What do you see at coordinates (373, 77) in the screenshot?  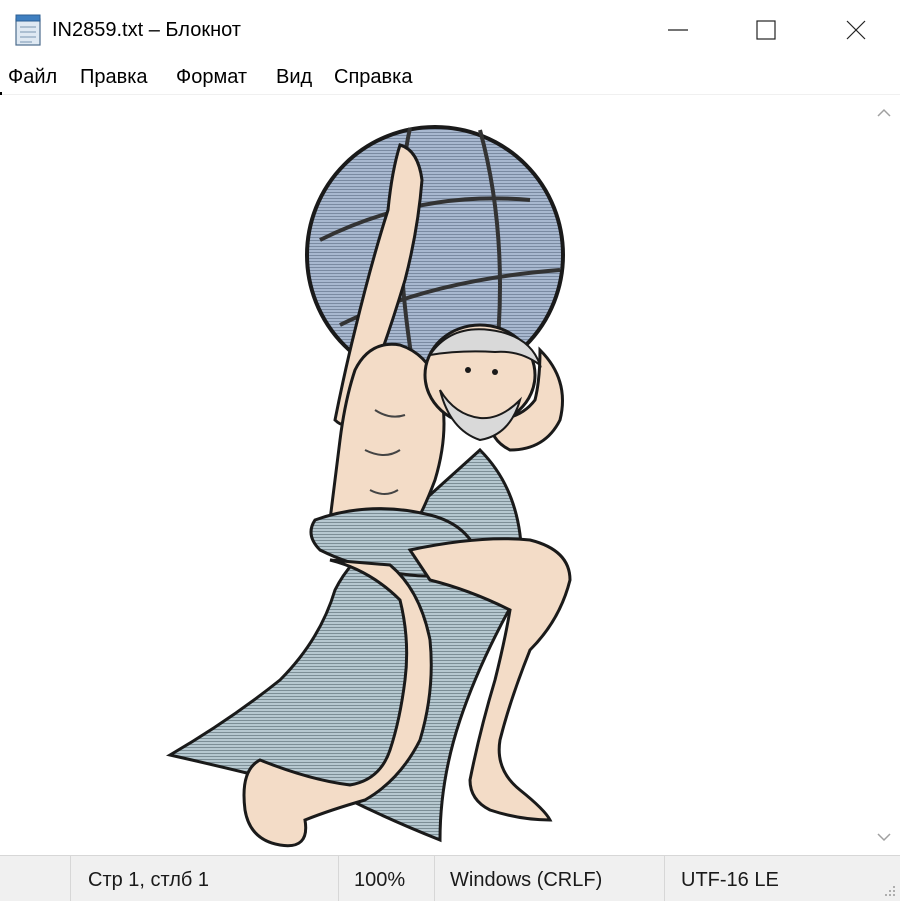 I see `menu-help: Справка` at bounding box center [373, 77].